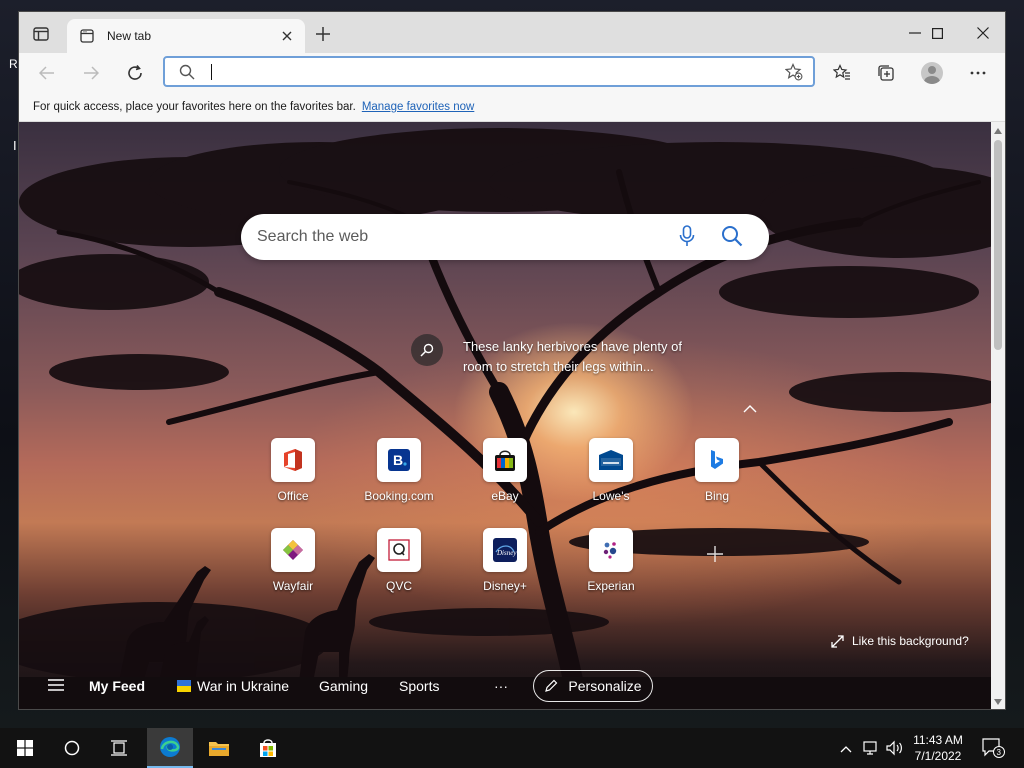 Image resolution: width=1024 pixels, height=768 pixels. I want to click on new-tab-button, so click(323, 34).